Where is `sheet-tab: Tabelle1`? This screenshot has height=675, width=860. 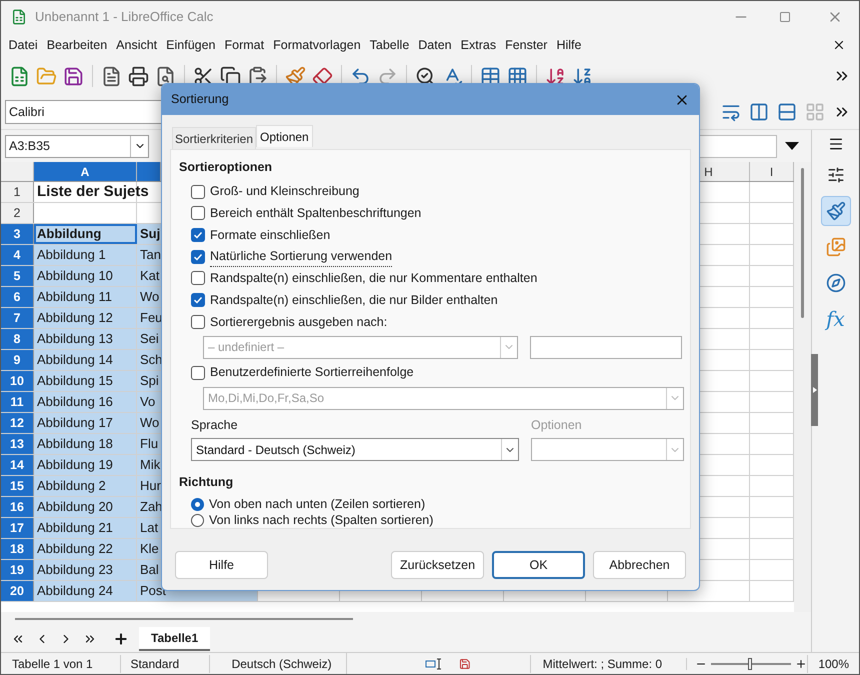 sheet-tab: Tabelle1 is located at coordinates (174, 639).